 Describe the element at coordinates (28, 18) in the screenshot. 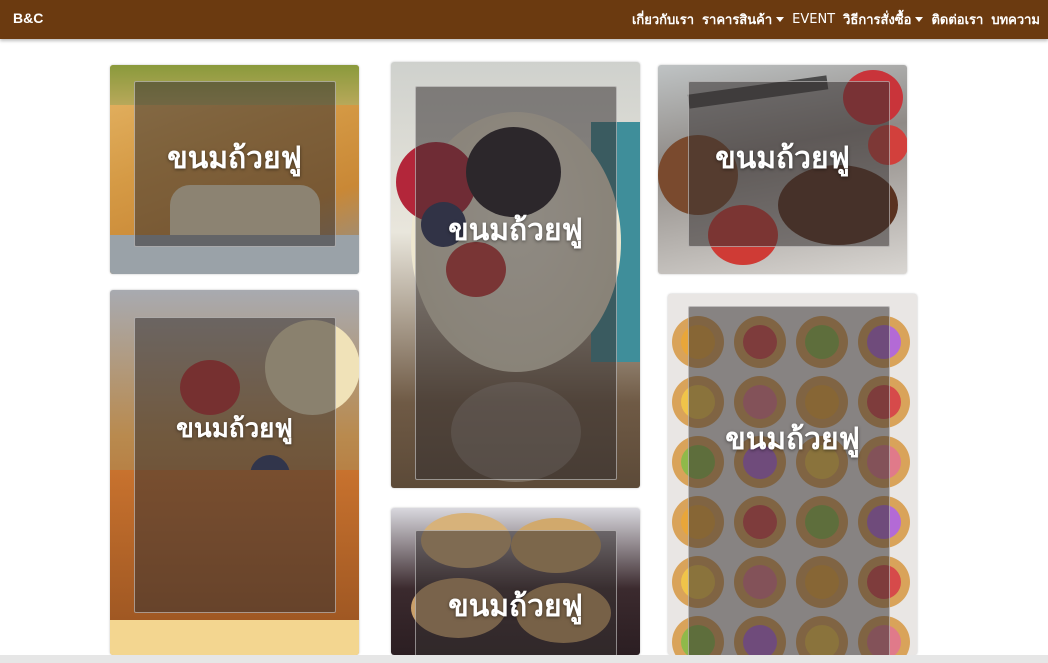

I see `brand-logo: B&C` at that location.